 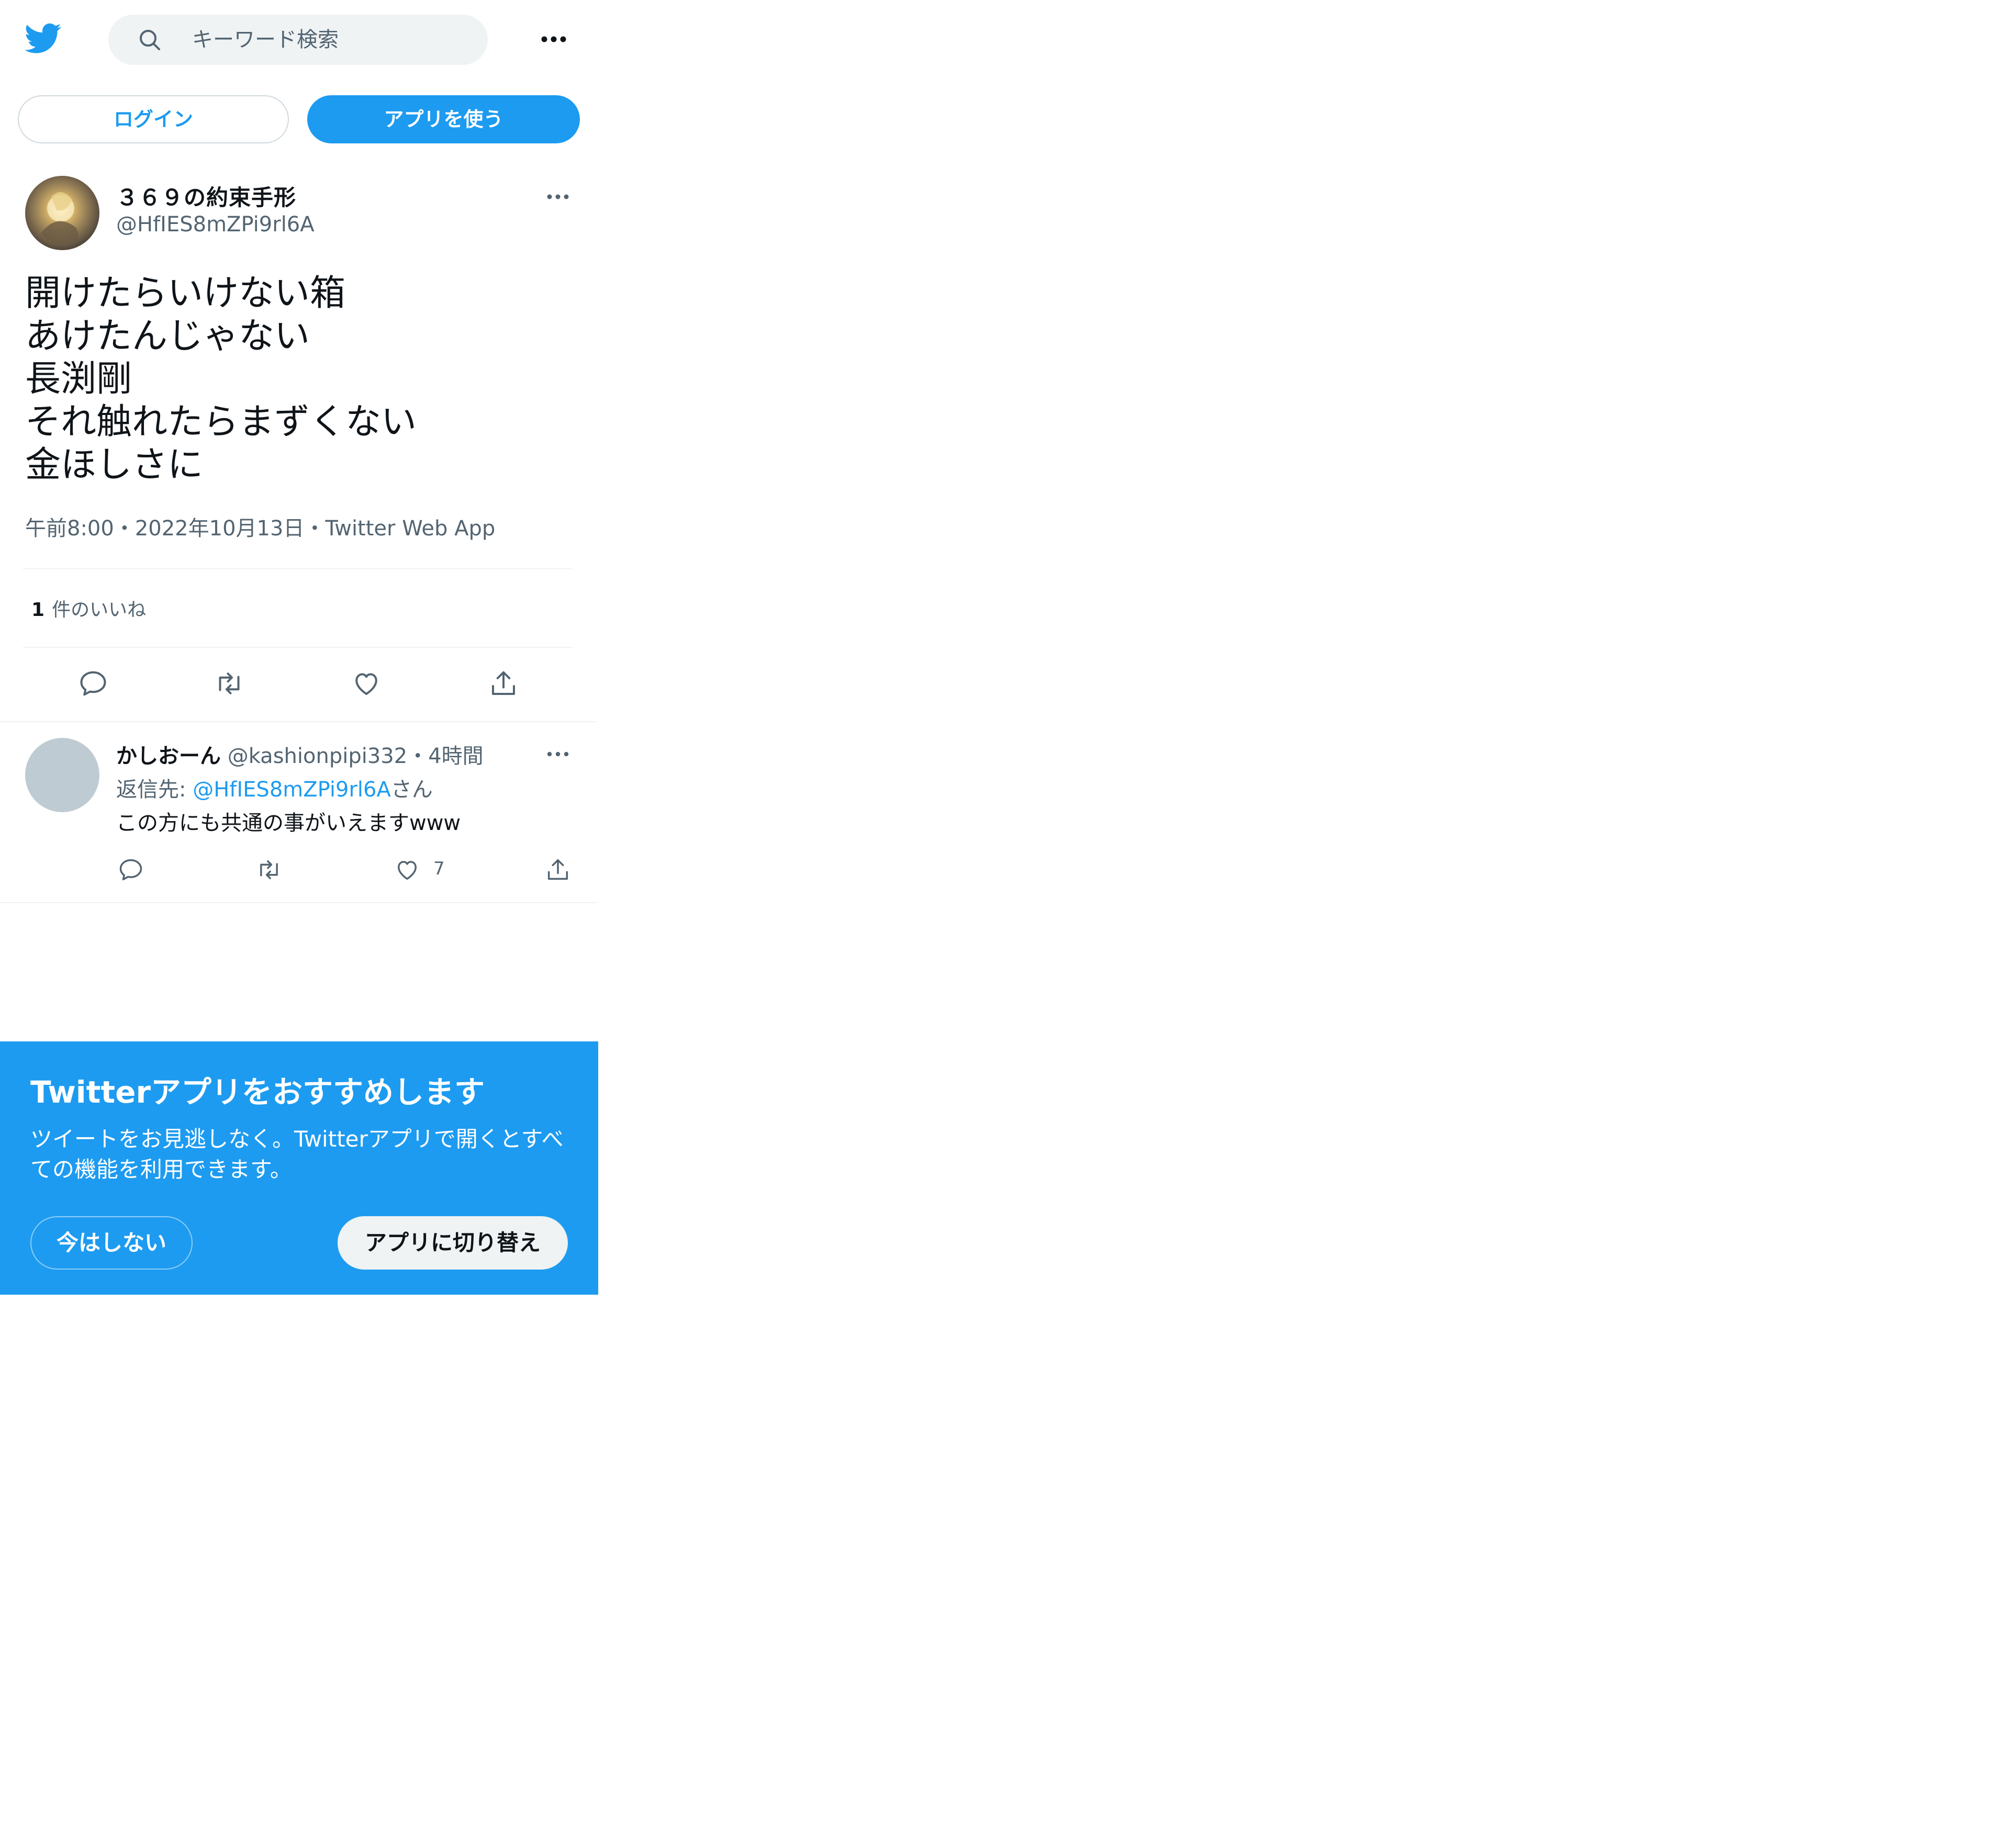 What do you see at coordinates (78, 379) in the screenshot?
I see `tweet-text-line: 長渕剛` at bounding box center [78, 379].